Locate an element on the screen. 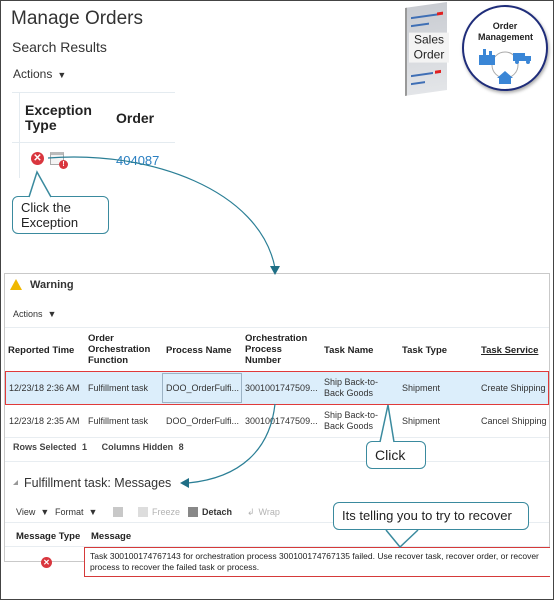 The width and height of the screenshot is (554, 600). format-menu: Format ▼ is located at coordinates (76, 512).